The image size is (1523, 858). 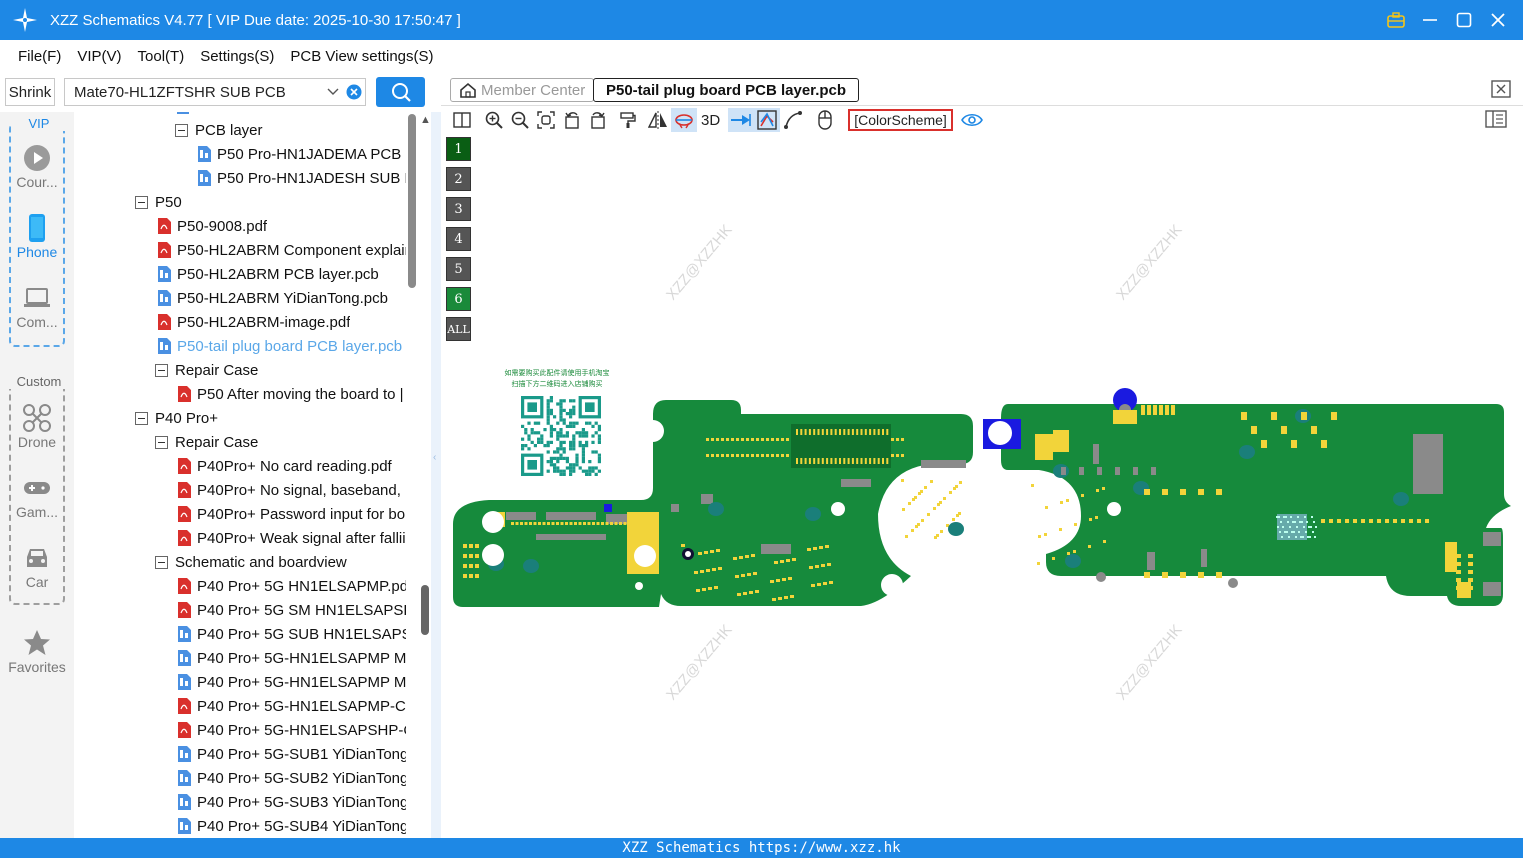 I want to click on clear-icon, so click(x=354, y=92).